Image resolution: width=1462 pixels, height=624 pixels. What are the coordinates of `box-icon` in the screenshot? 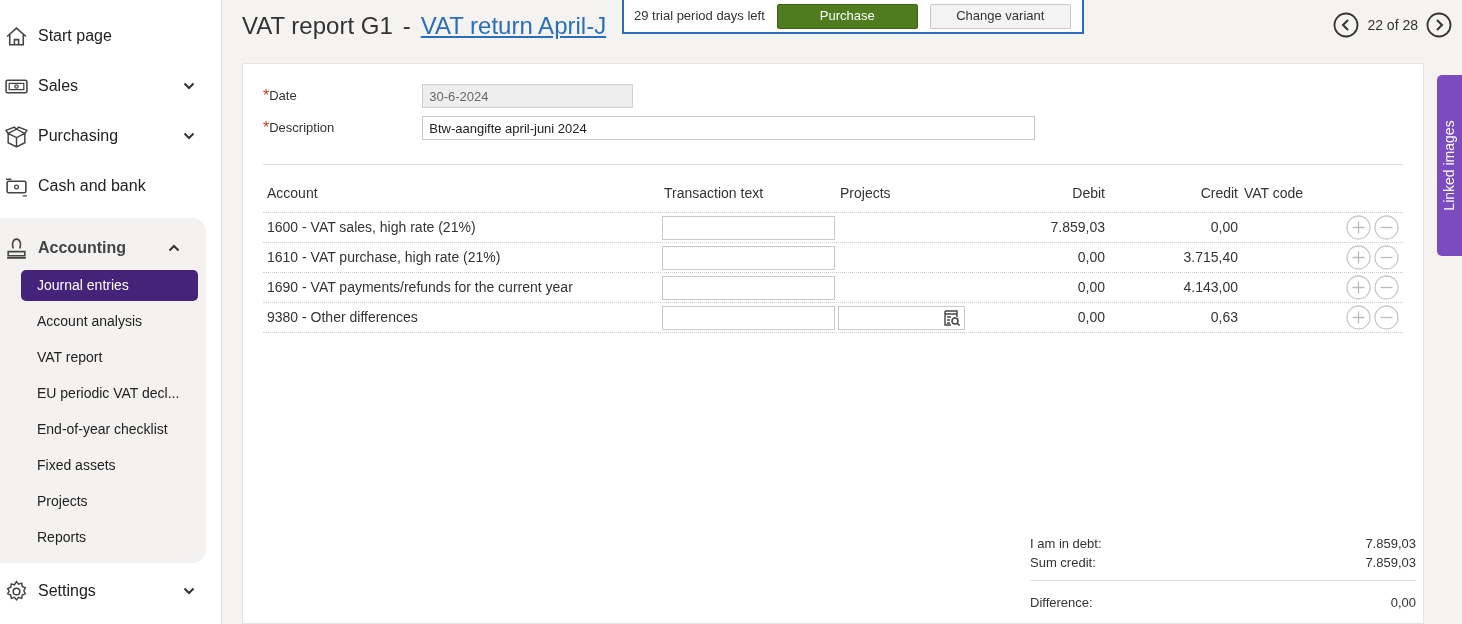 It's located at (16, 136).